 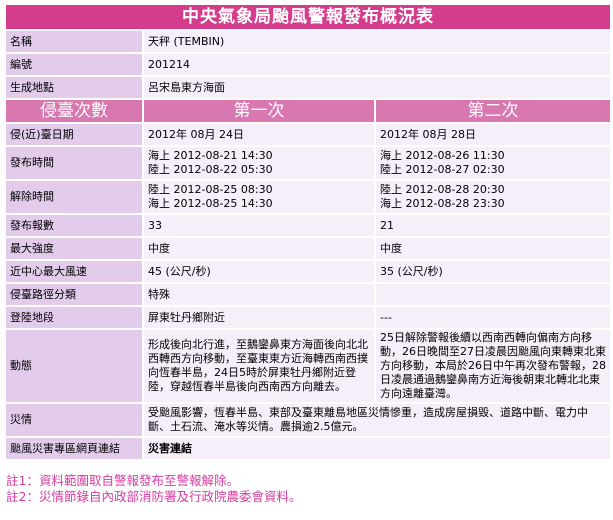 I want to click on header-row: 侵臺次數 第一次 第二次, so click(x=308, y=111).